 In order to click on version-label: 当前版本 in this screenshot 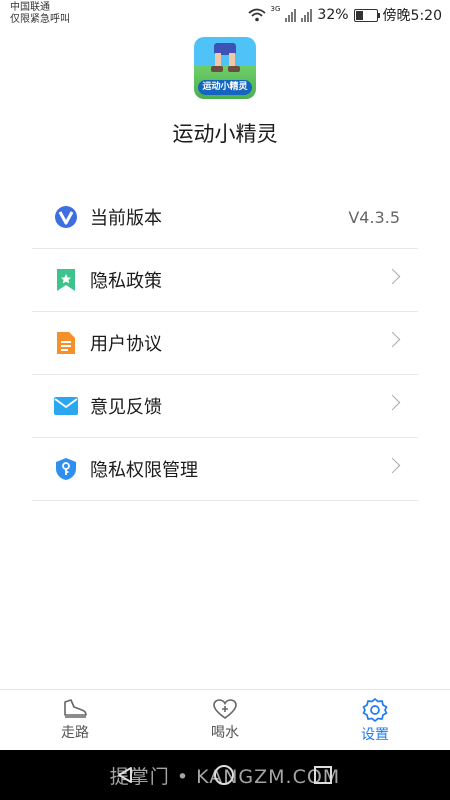, I will do `click(126, 218)`.